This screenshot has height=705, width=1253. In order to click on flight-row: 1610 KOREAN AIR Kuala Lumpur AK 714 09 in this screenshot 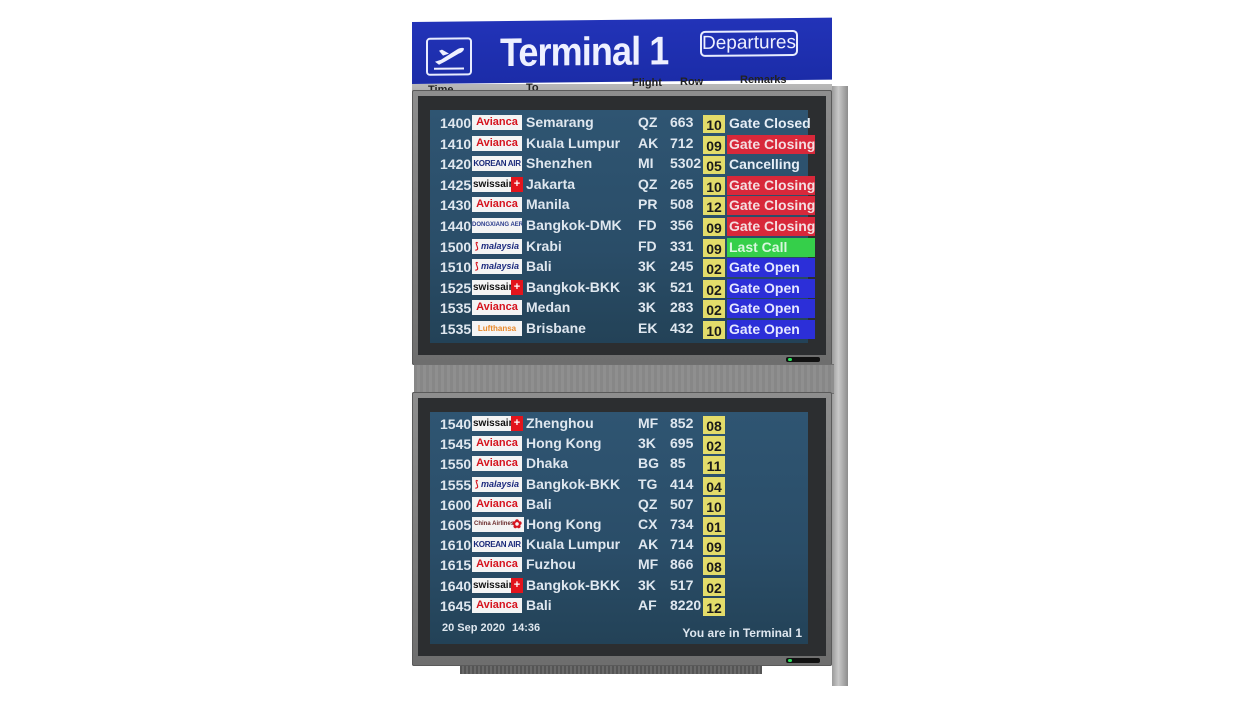, I will do `click(619, 545)`.